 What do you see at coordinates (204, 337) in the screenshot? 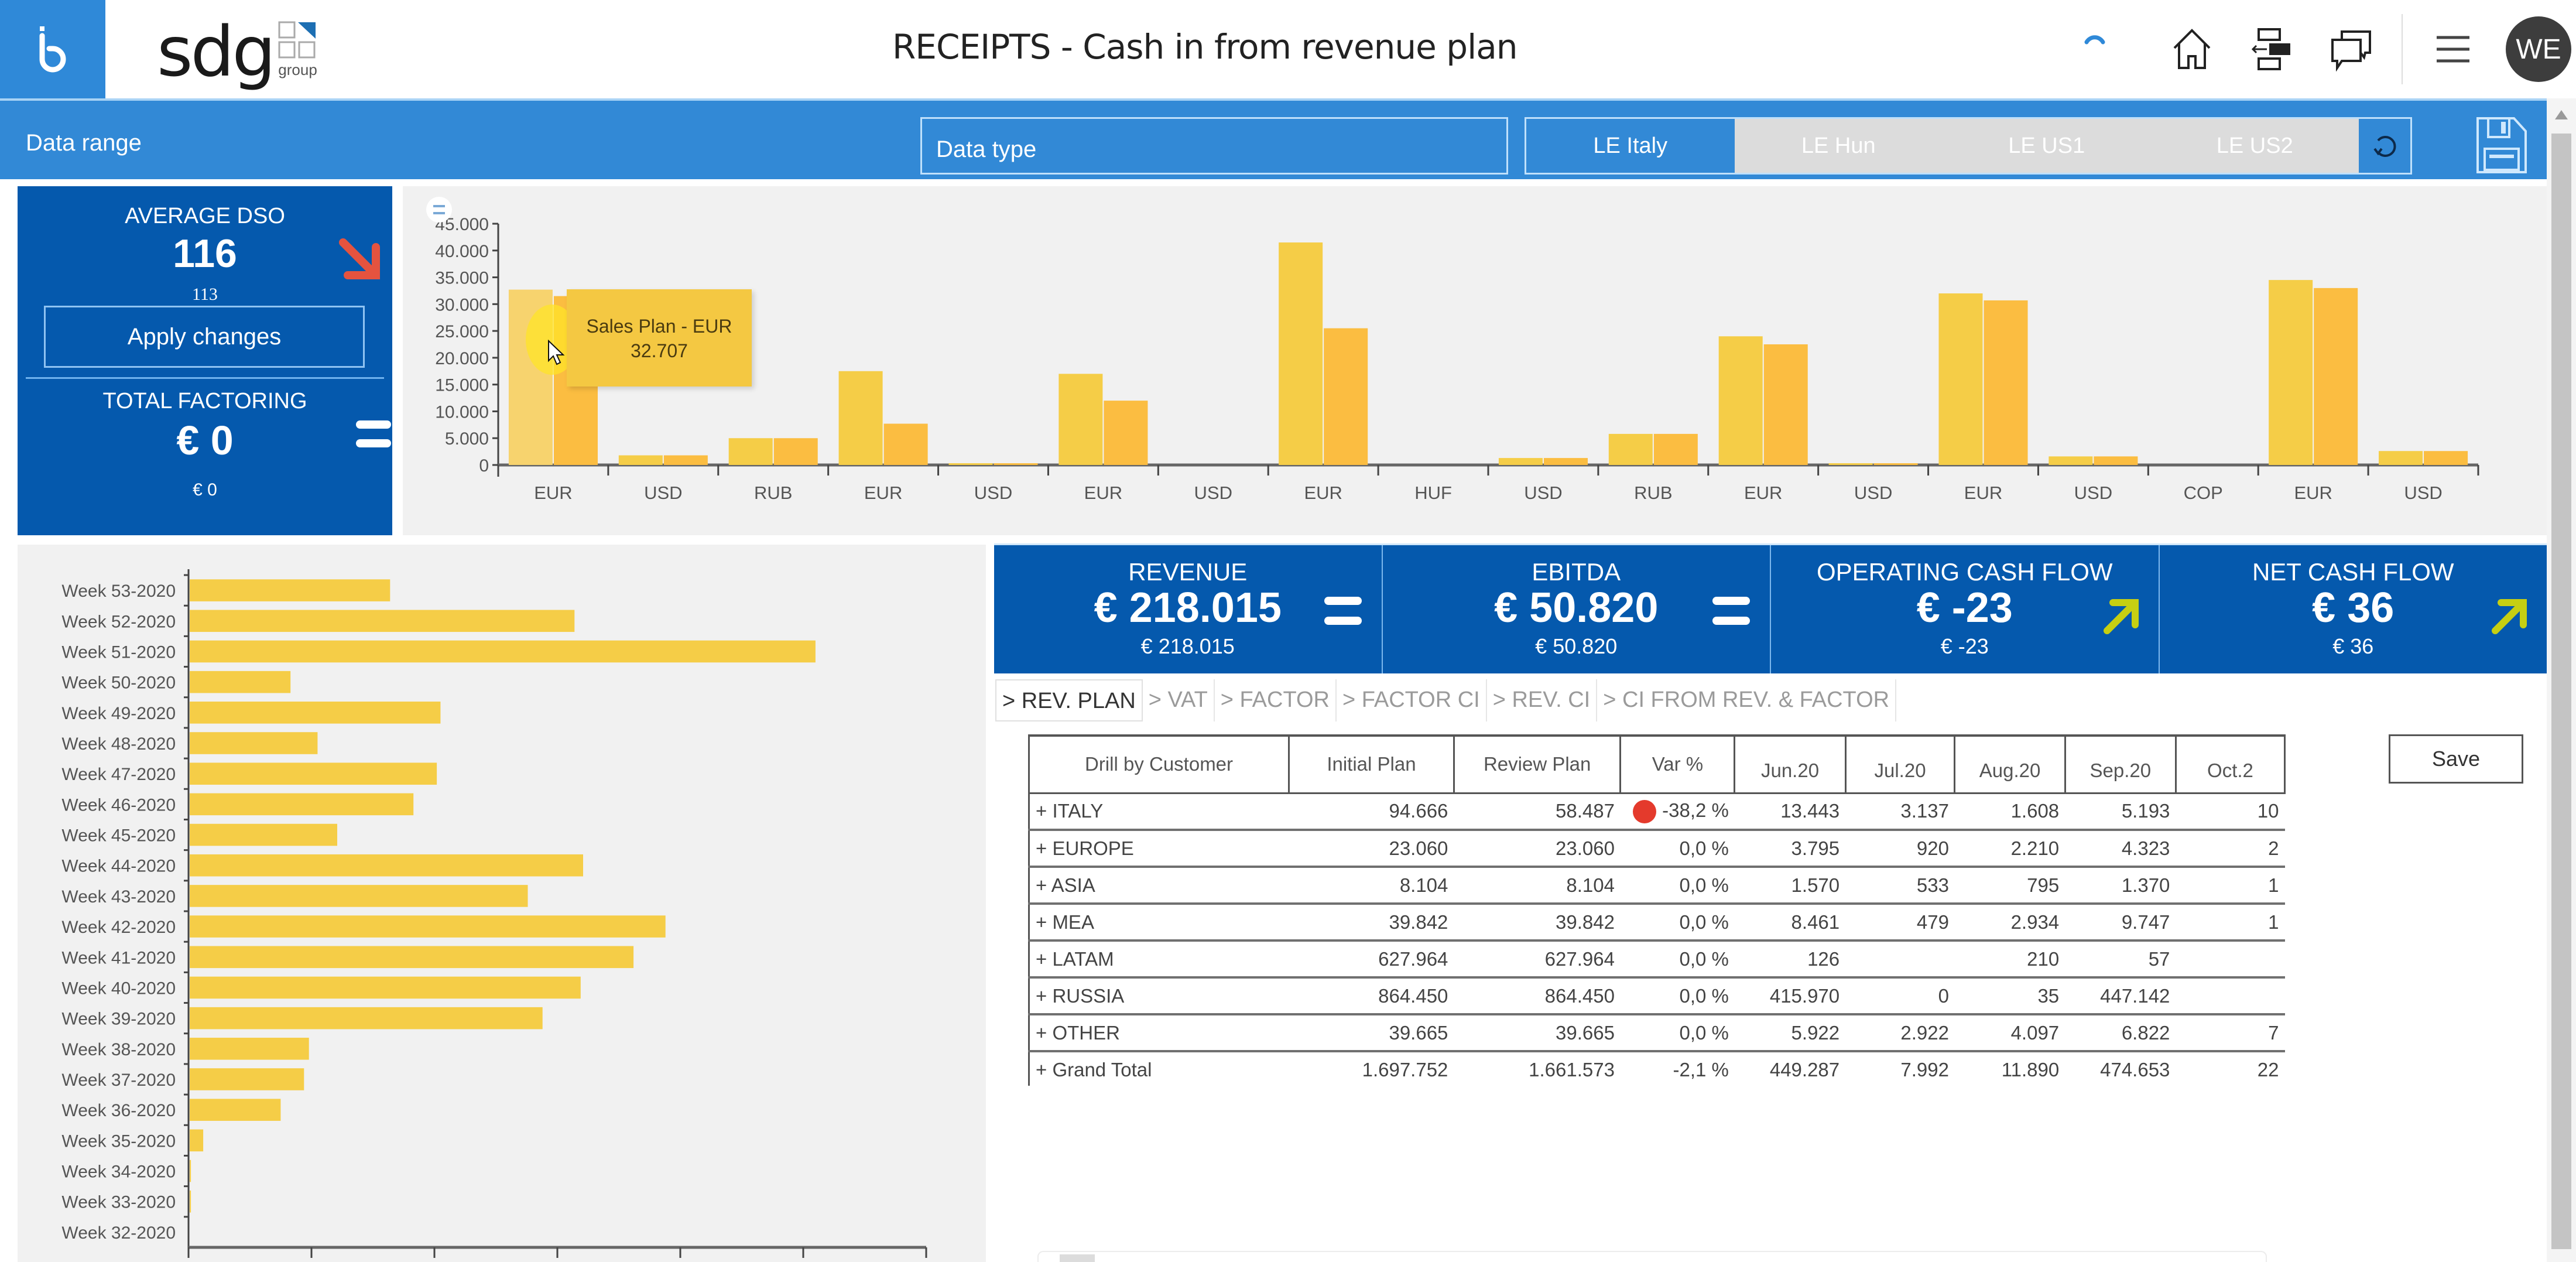
I see `apply-changes-button: Apply changes` at bounding box center [204, 337].